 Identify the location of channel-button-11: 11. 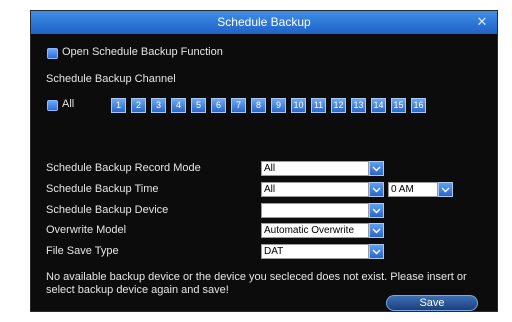
(318, 105).